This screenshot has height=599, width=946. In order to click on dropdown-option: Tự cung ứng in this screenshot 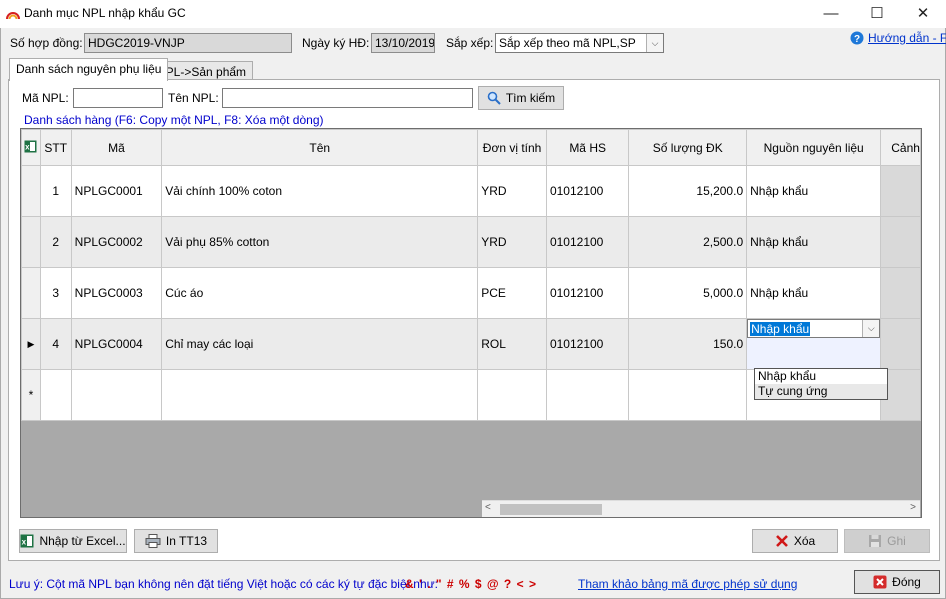, I will do `click(821, 391)`.